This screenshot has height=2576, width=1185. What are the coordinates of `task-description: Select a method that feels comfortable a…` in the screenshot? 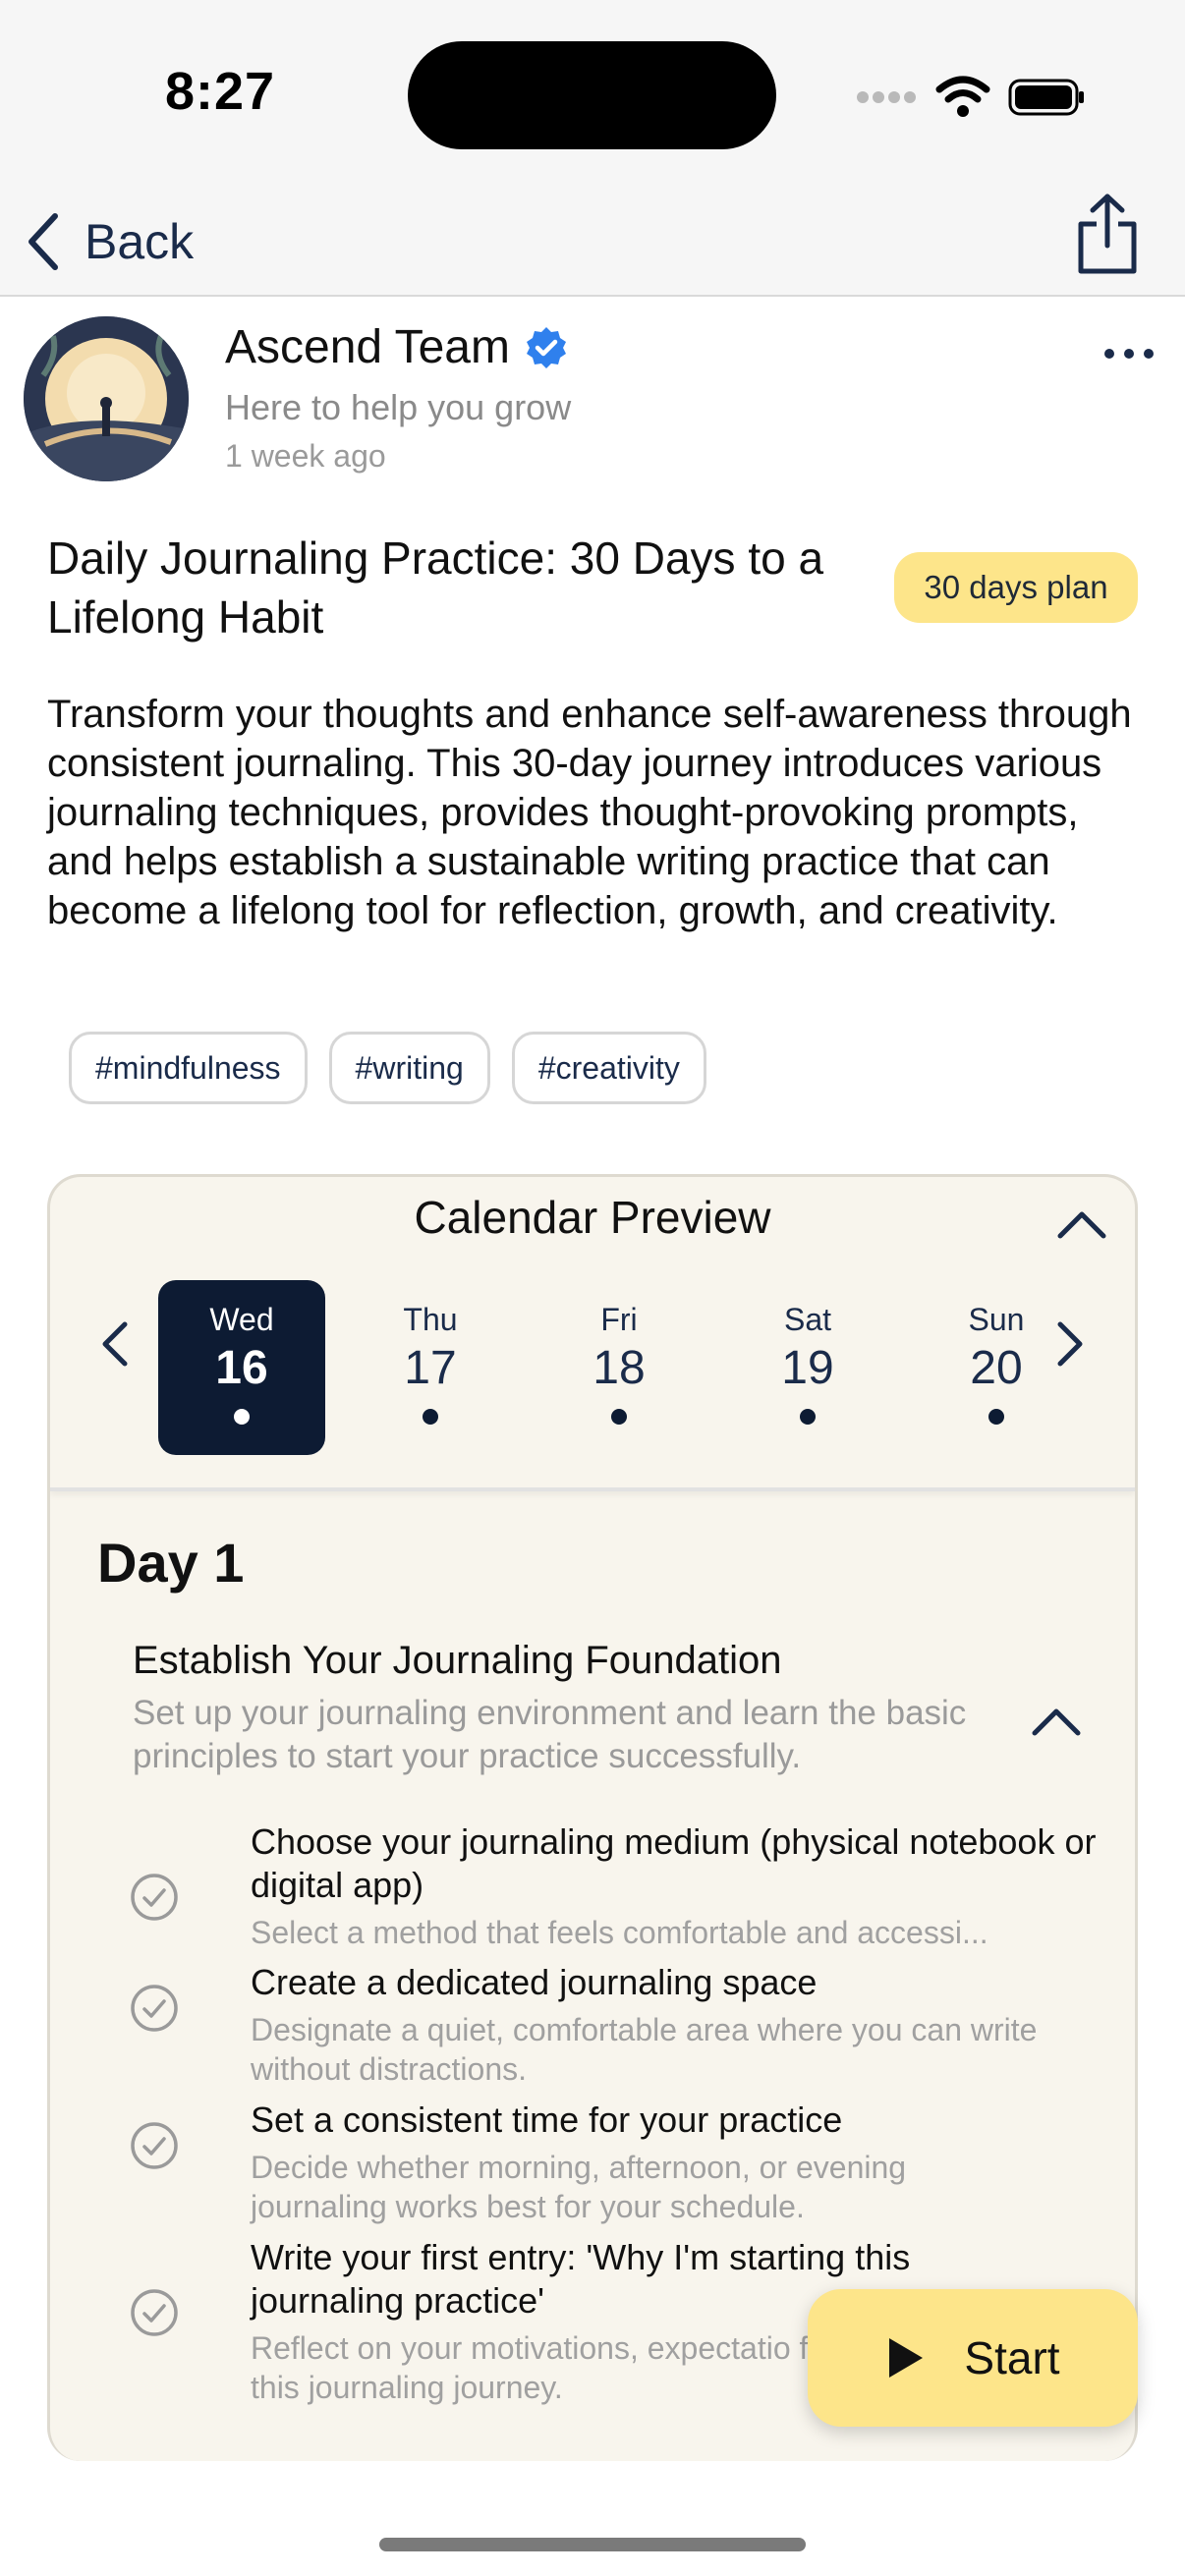 It's located at (620, 1932).